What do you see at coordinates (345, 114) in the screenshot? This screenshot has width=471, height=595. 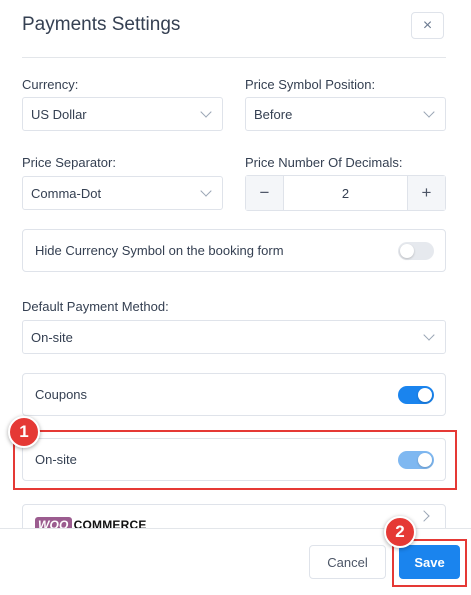 I see `symbol-position-select: Before` at bounding box center [345, 114].